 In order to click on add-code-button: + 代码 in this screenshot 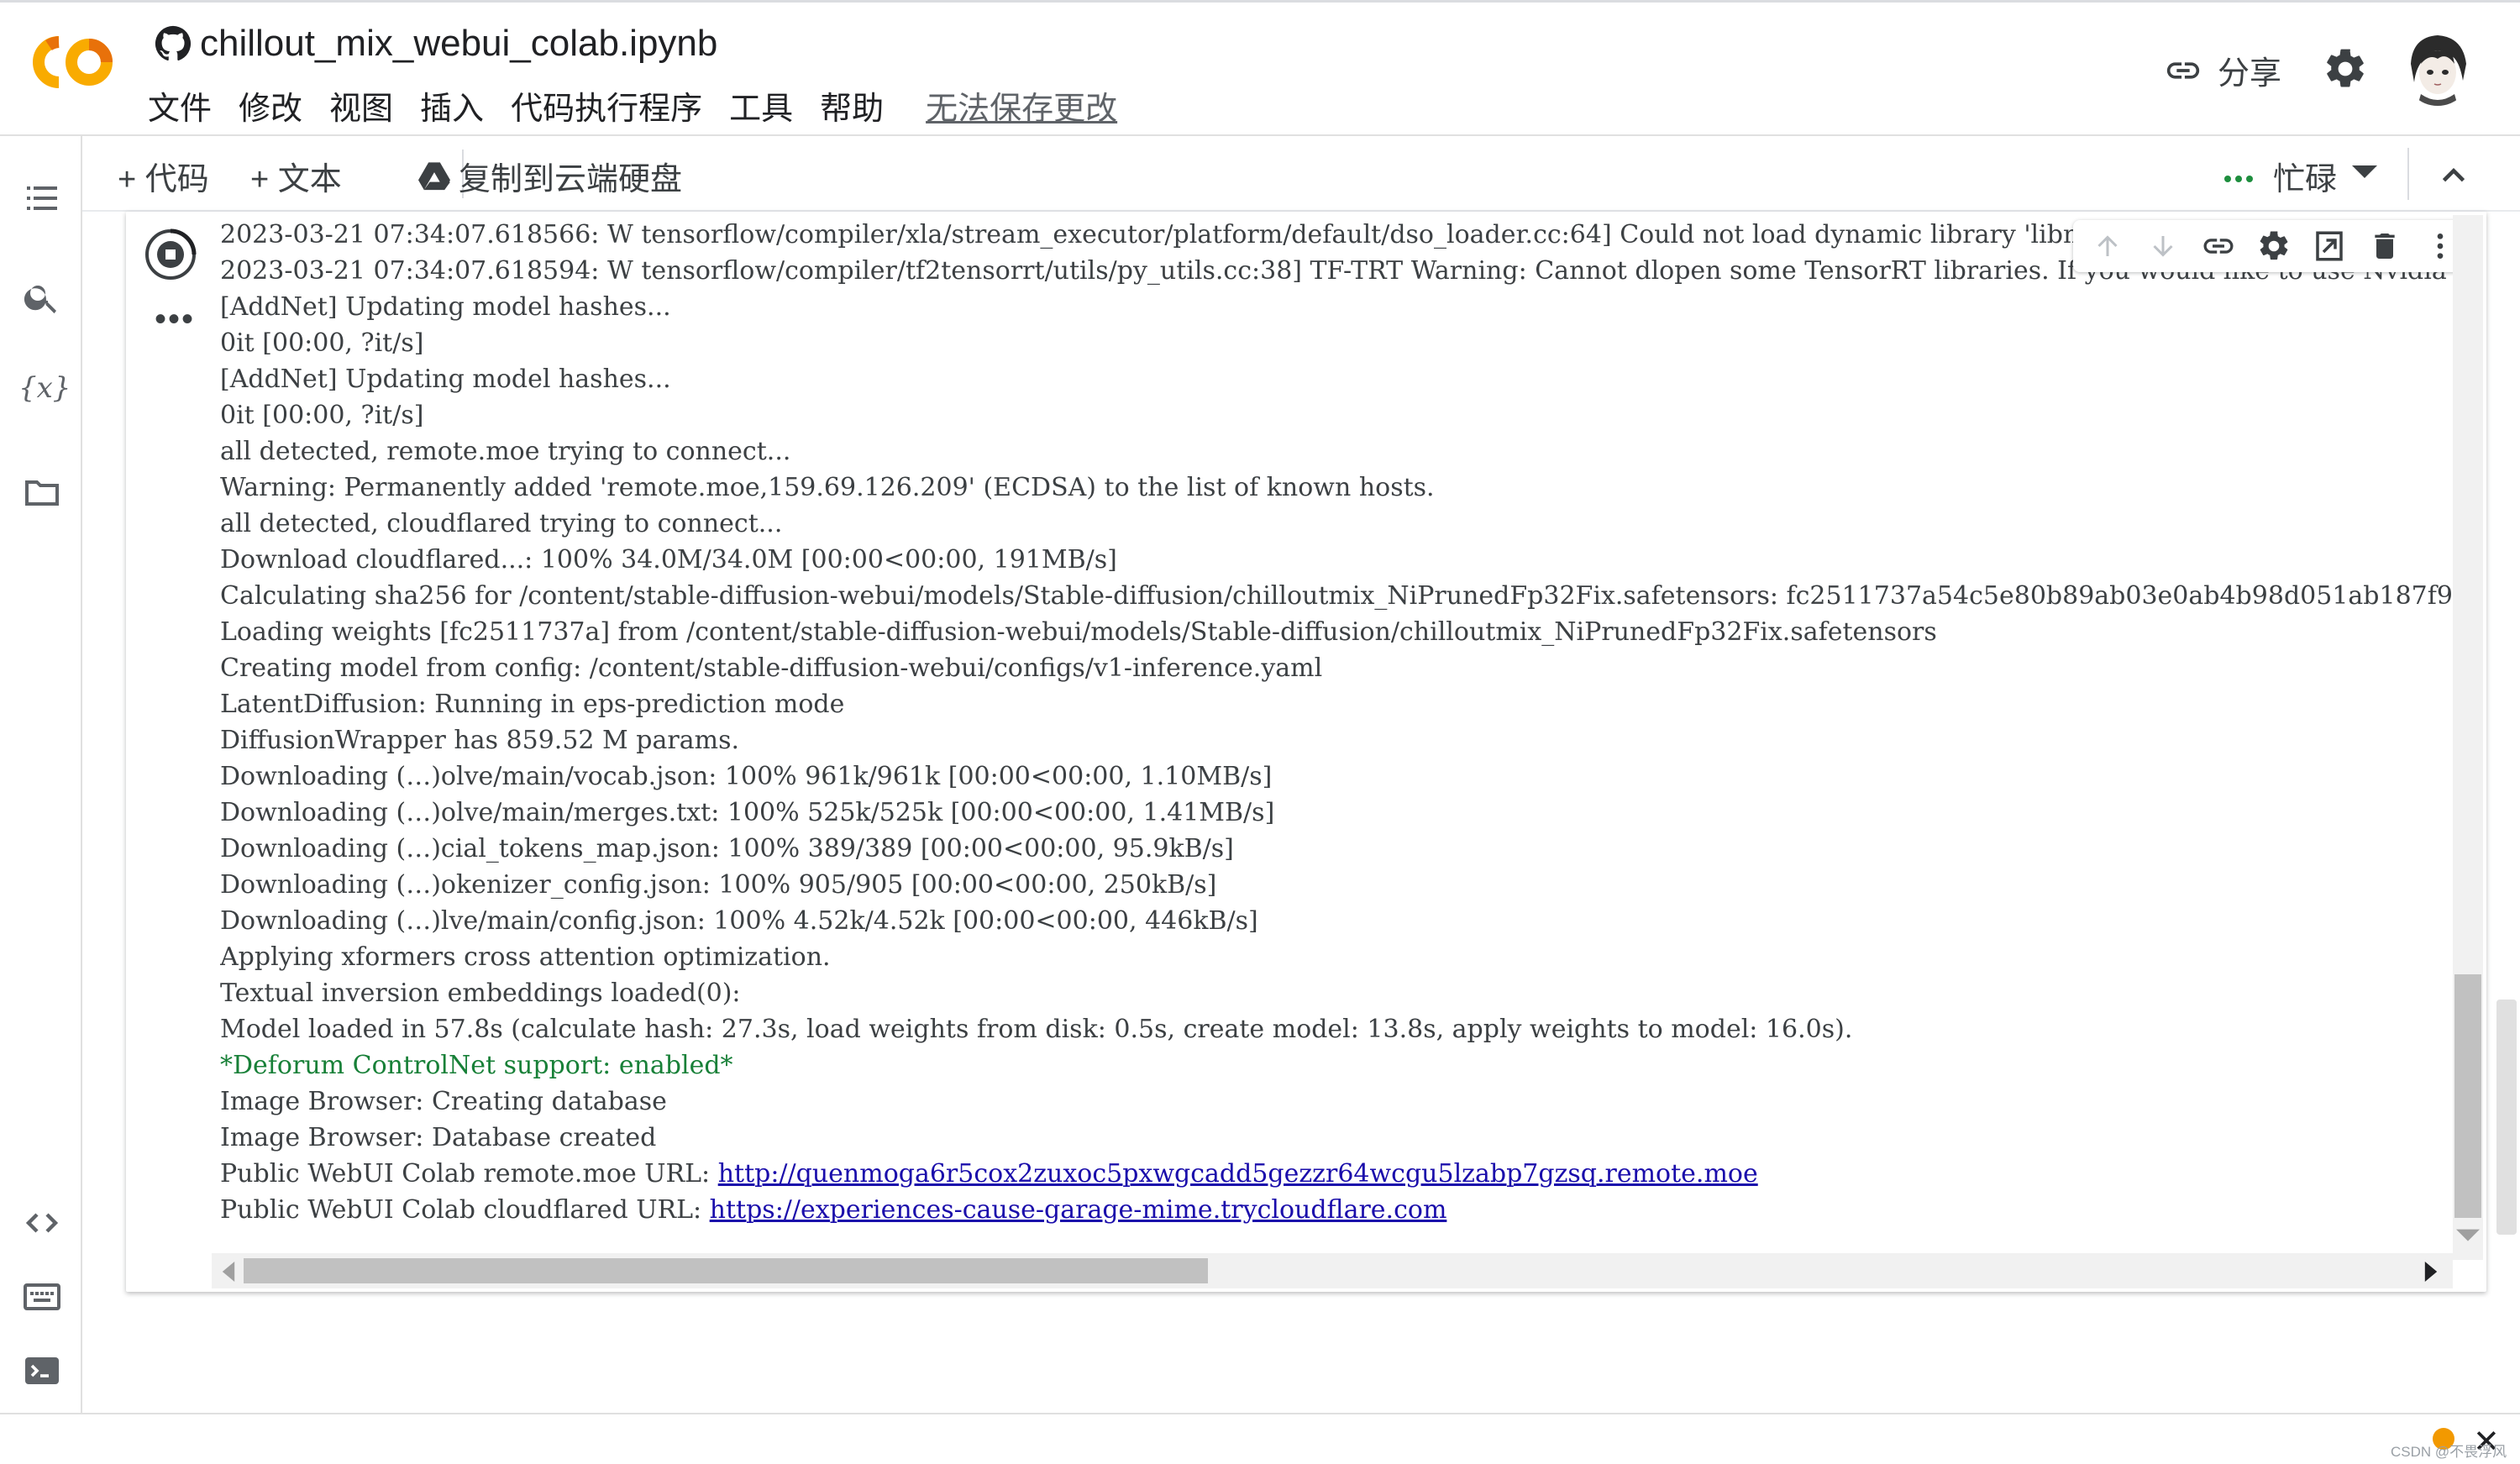, I will do `click(163, 176)`.